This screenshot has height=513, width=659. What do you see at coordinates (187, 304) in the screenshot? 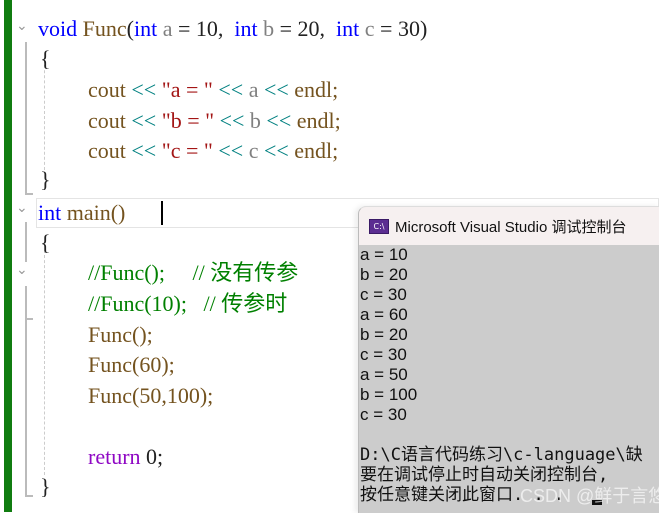
I see `code-line-comment: //Func(10); // 传参时` at bounding box center [187, 304].